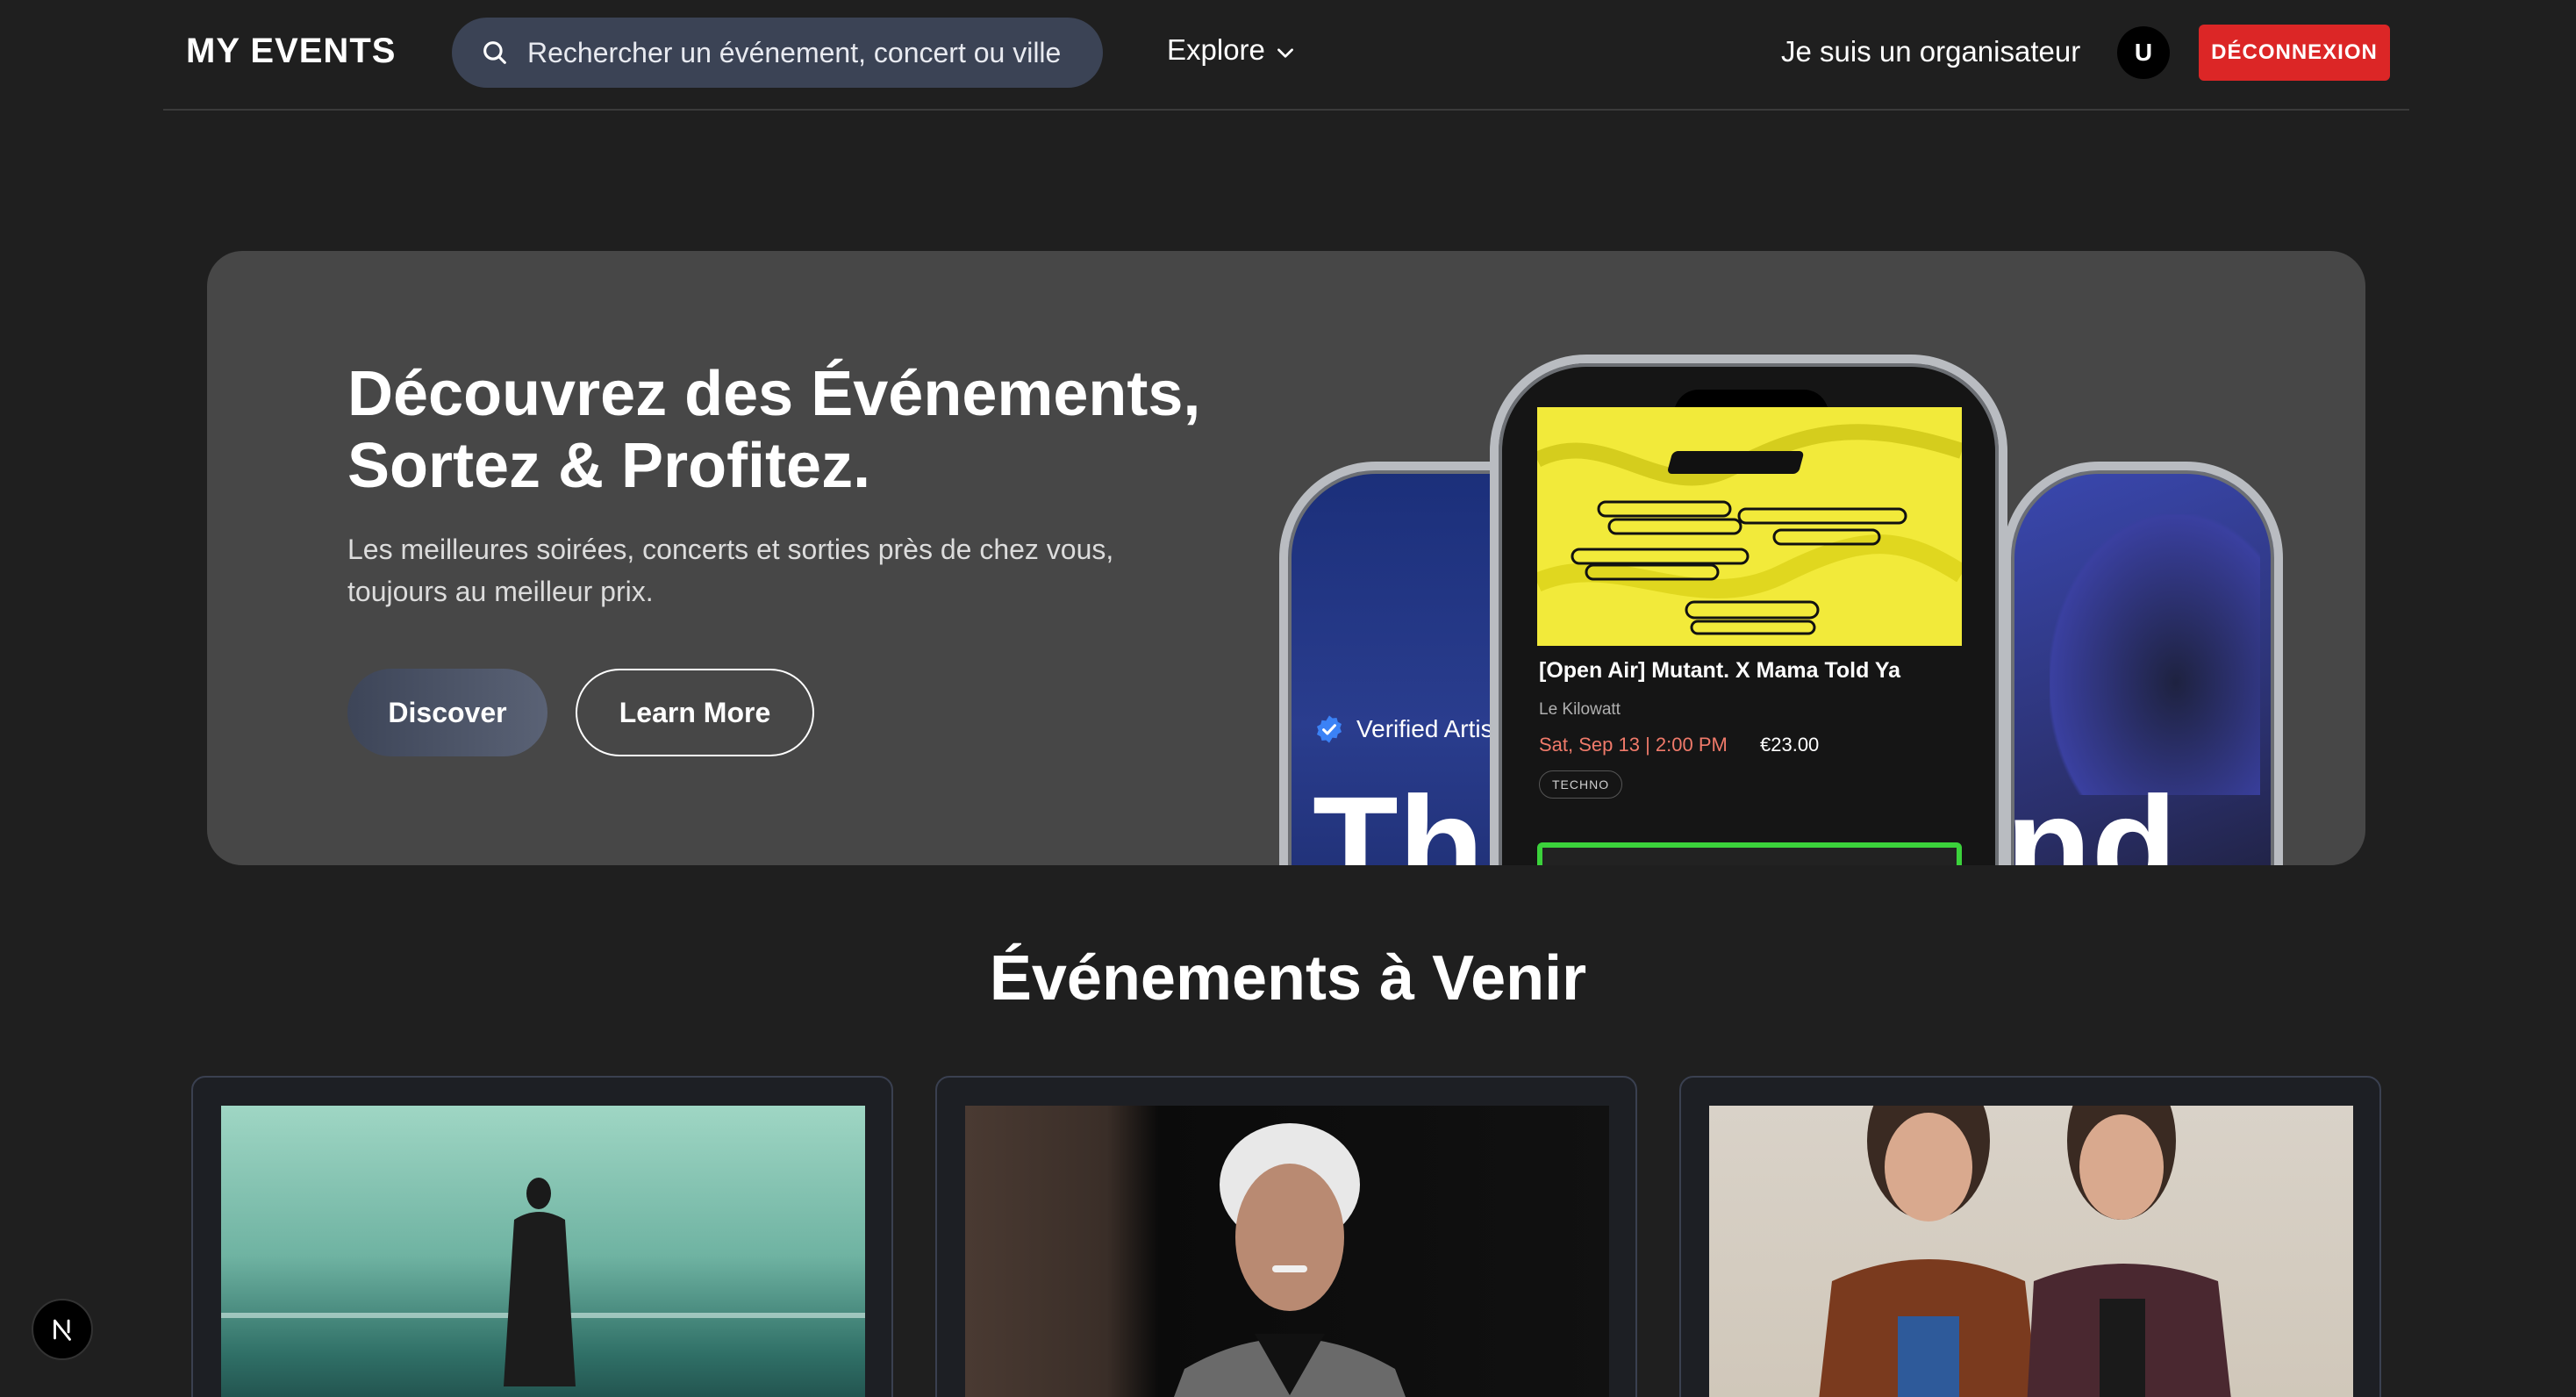 Image resolution: width=2576 pixels, height=1397 pixels. Describe the element at coordinates (1580, 709) in the screenshot. I see `event-venue: Le Kilowatt` at that location.